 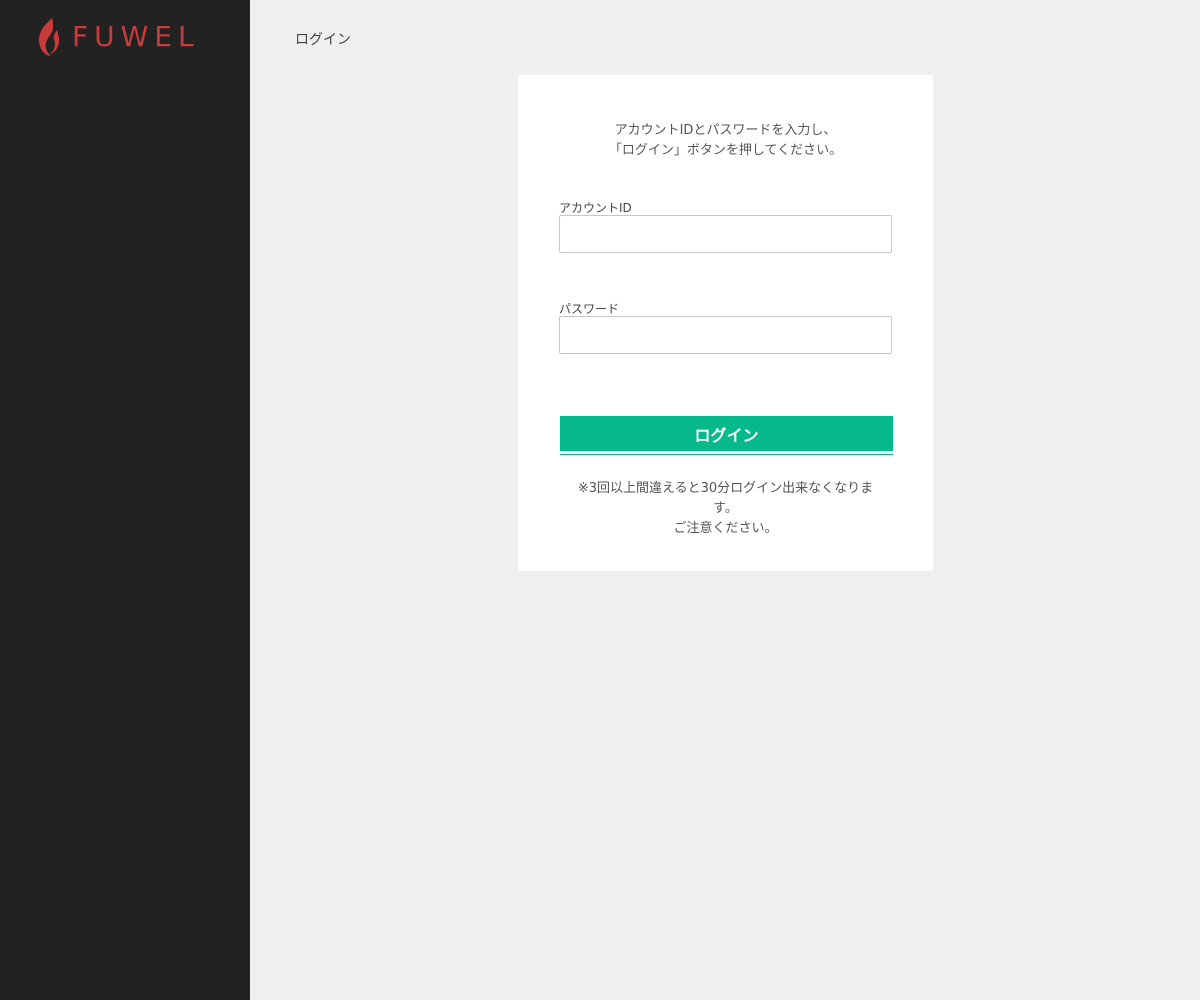 I want to click on brand-name: FUWEL, so click(x=136, y=36).